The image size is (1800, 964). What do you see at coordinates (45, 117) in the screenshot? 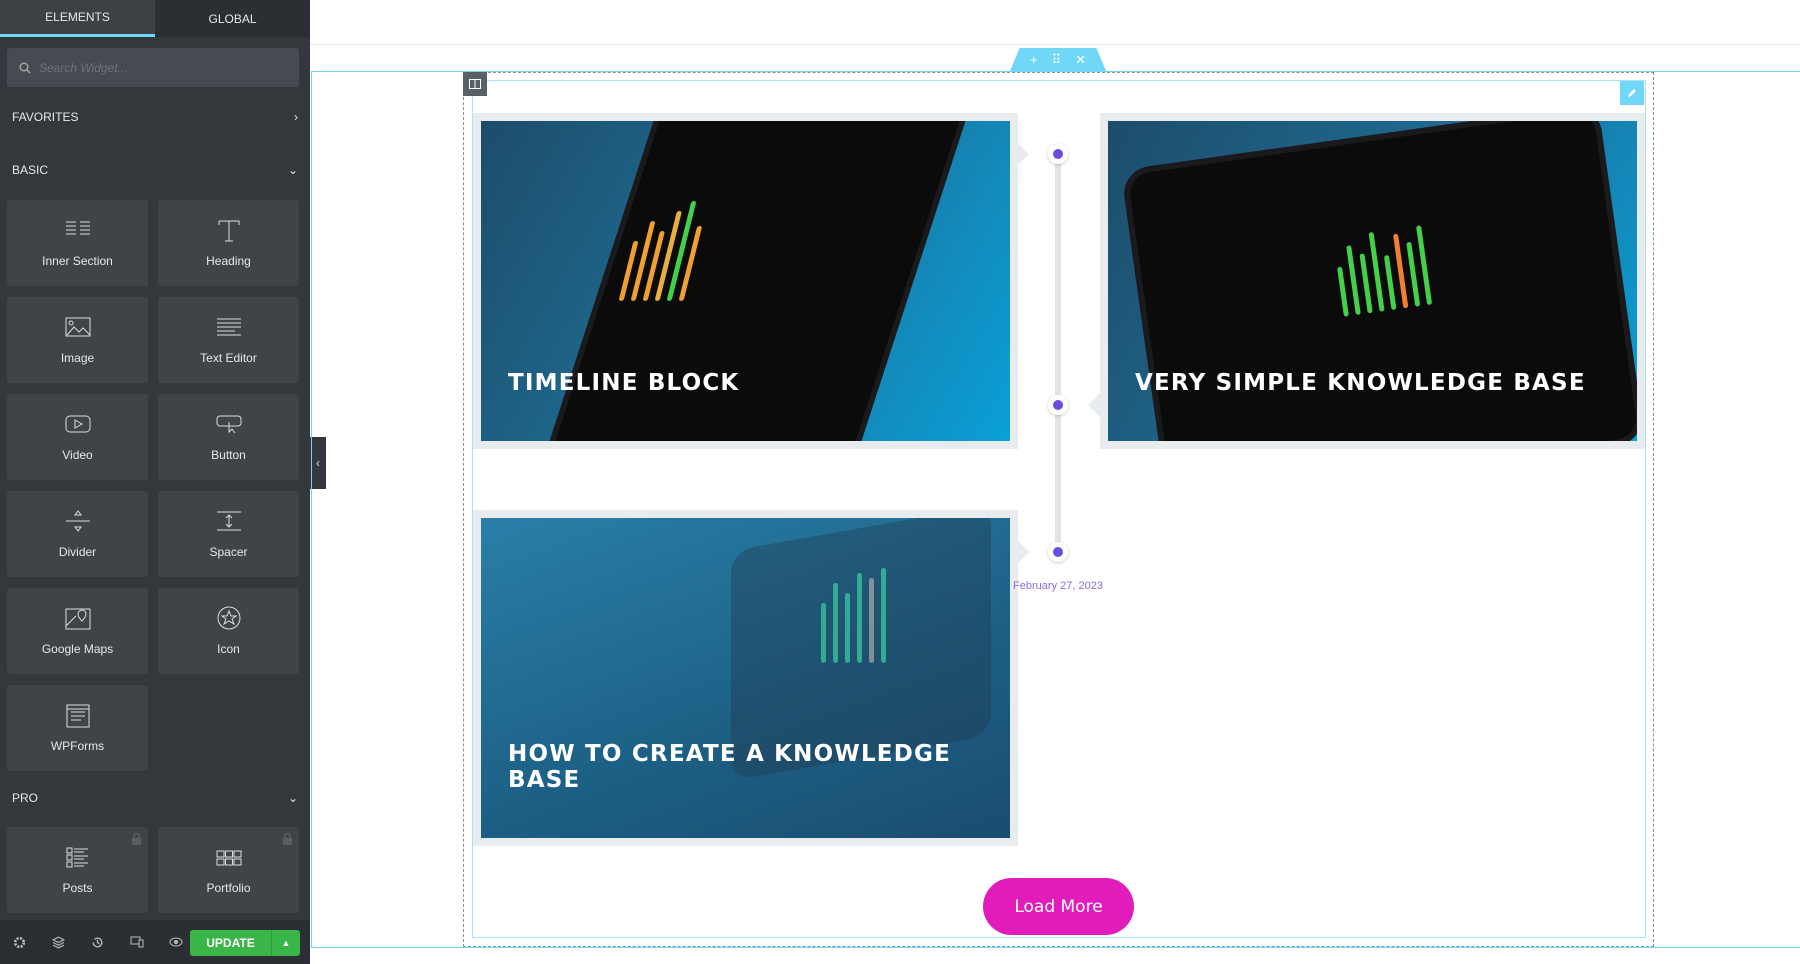
I see `category-label: FAVORITES` at bounding box center [45, 117].